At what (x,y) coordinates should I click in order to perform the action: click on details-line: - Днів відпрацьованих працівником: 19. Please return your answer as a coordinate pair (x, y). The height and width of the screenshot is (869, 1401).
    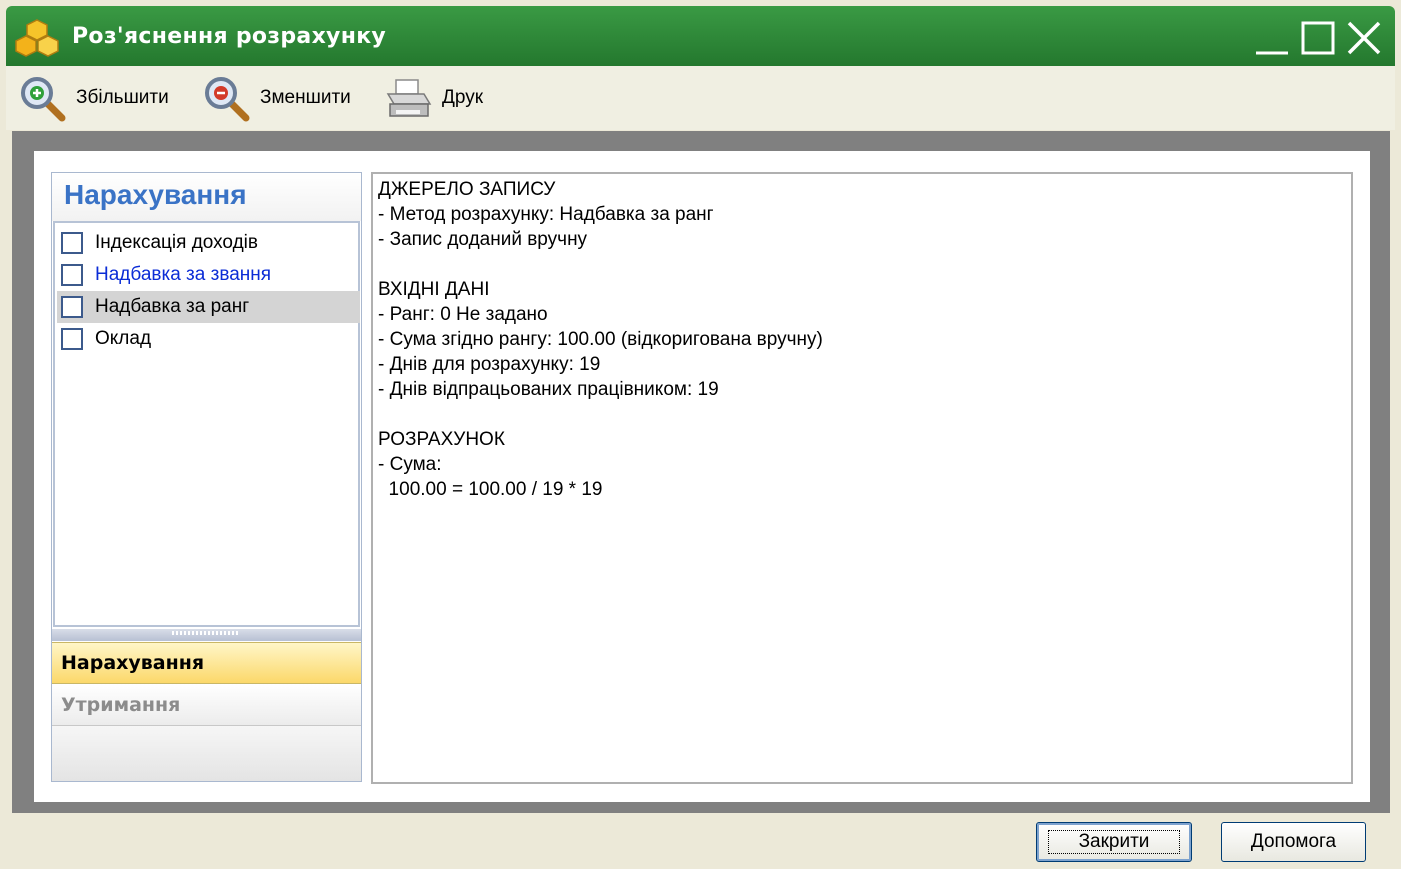
    Looking at the image, I should click on (548, 389).